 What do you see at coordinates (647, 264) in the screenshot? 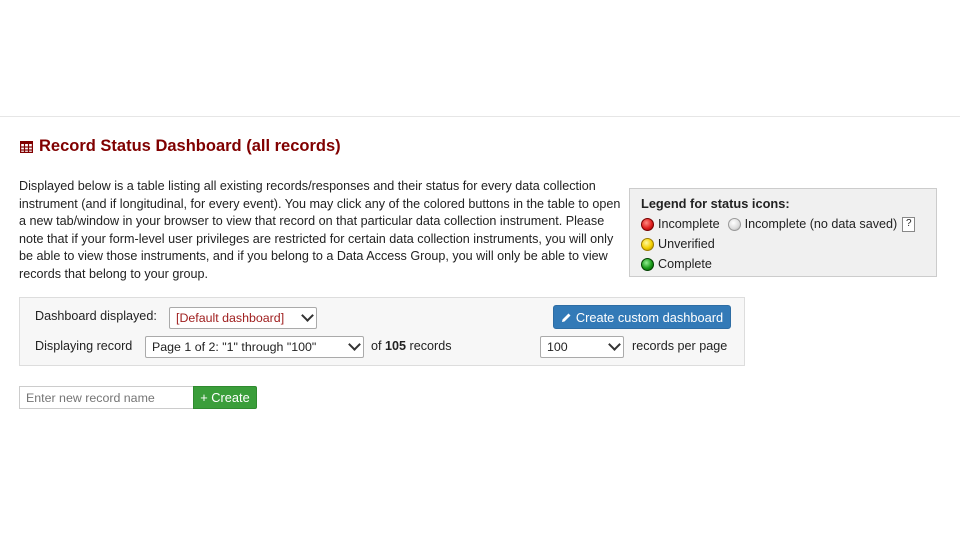
I see `complete-status-icon` at bounding box center [647, 264].